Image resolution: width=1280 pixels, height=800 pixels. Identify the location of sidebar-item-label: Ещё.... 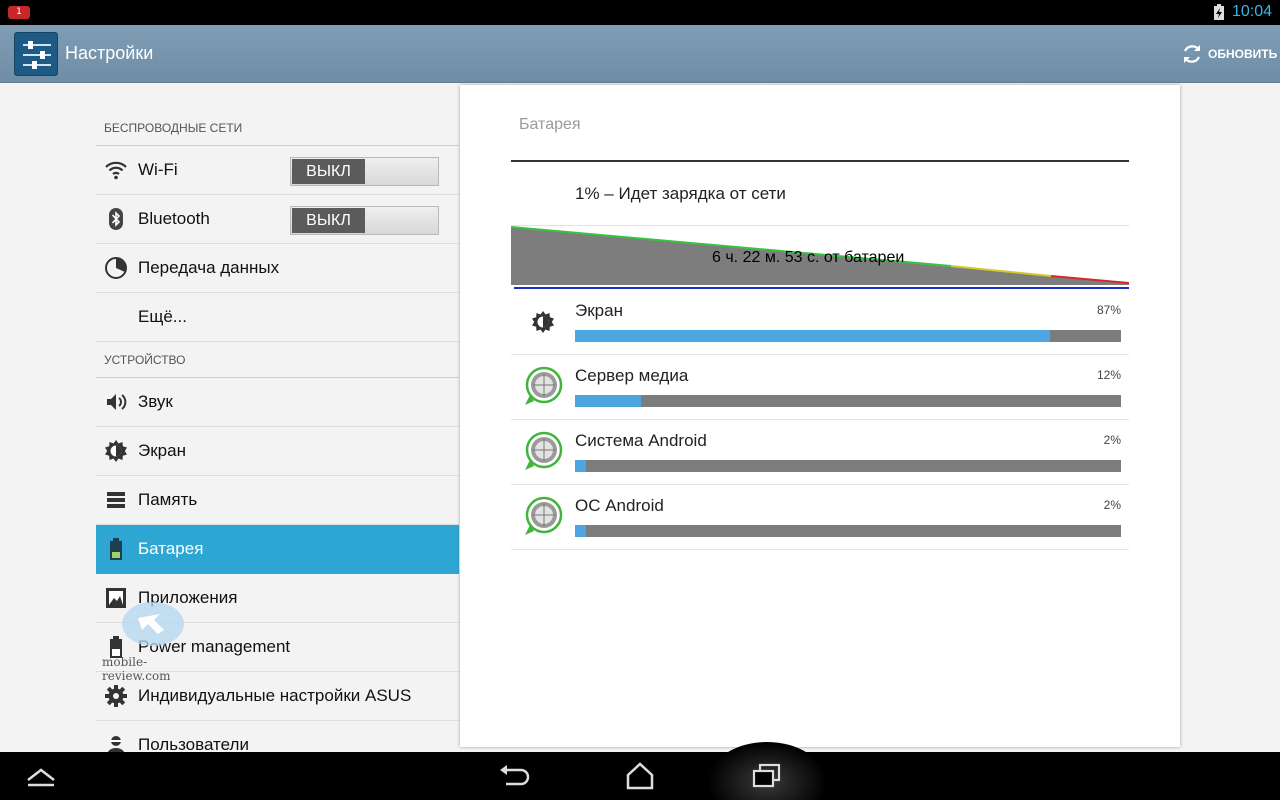
(162, 316).